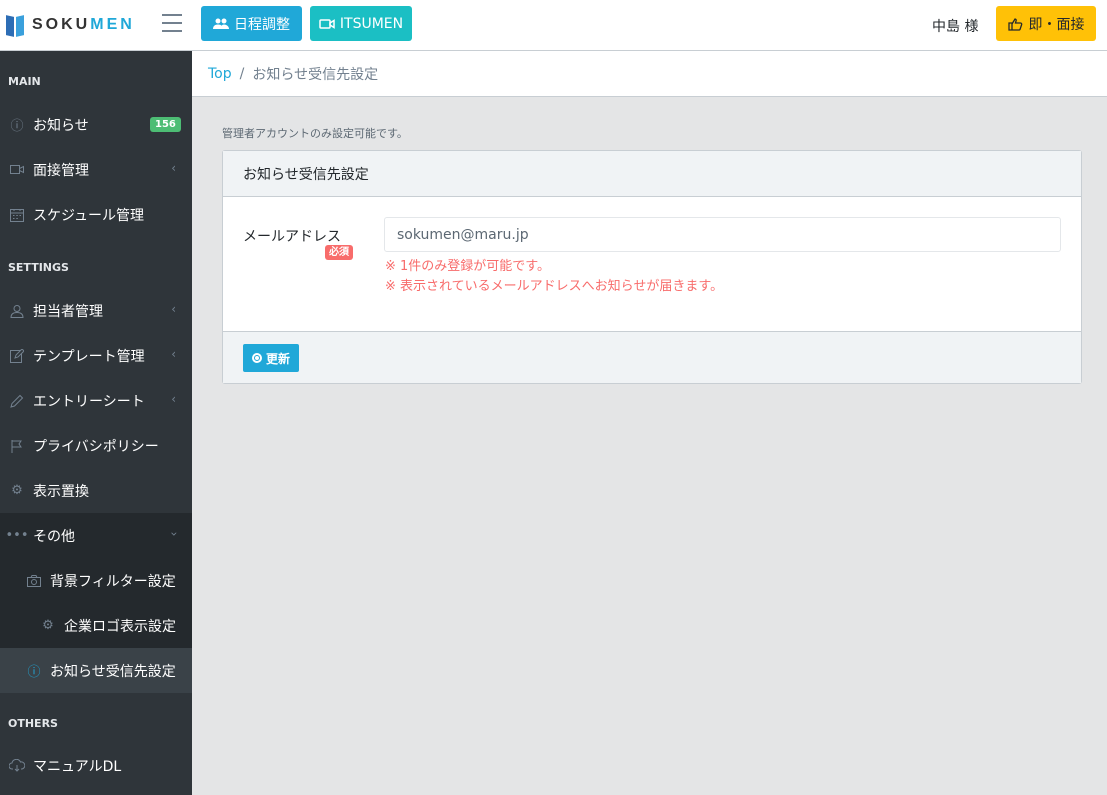 The height and width of the screenshot is (795, 1107). Describe the element at coordinates (33, 723) in the screenshot. I see `nav-section-others: OTHERS` at that location.